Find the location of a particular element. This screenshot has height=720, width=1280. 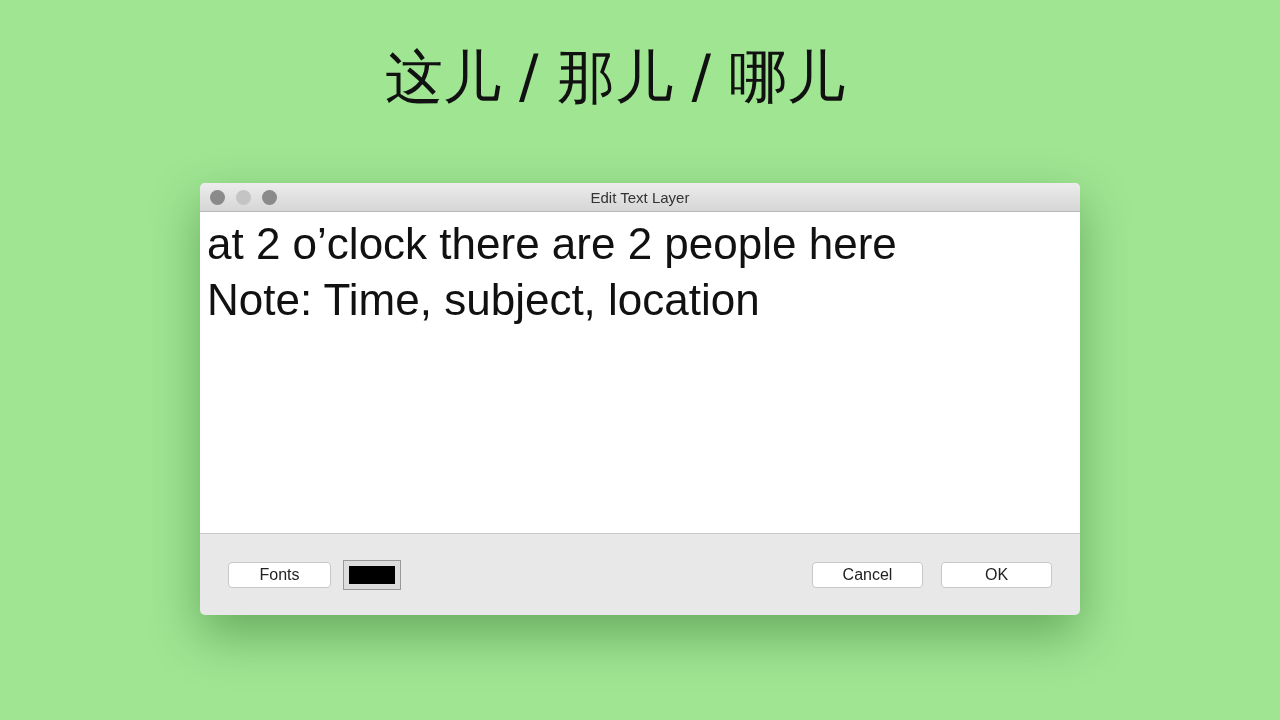

zoom-icon is located at coordinates (269, 197).